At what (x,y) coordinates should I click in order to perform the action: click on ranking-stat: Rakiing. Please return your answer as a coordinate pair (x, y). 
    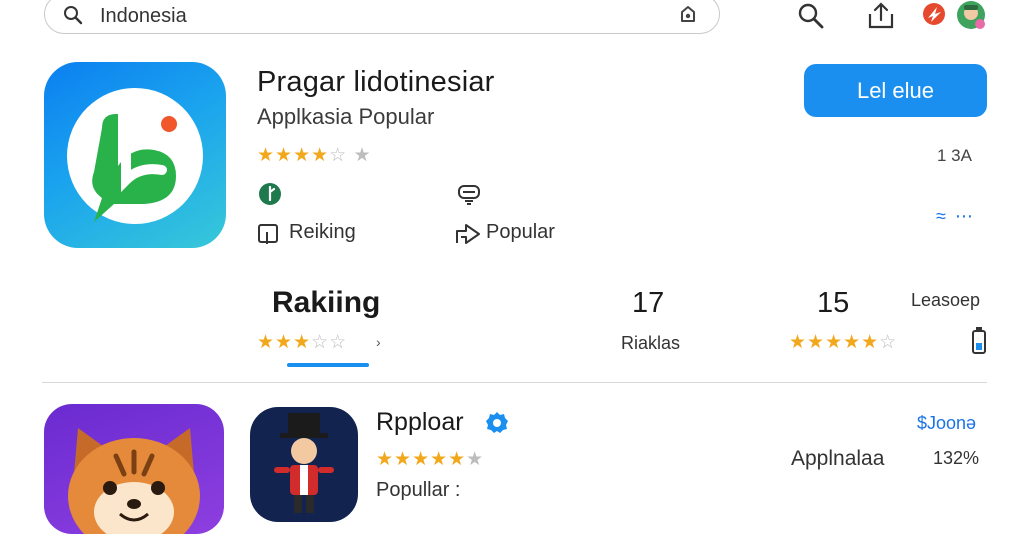
    Looking at the image, I should click on (326, 303).